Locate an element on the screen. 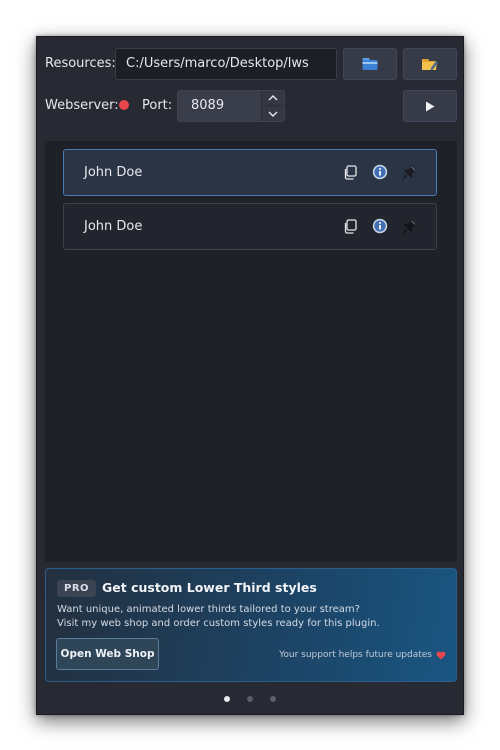 This screenshot has height=750, width=500. port-decrement-button is located at coordinates (272, 113).